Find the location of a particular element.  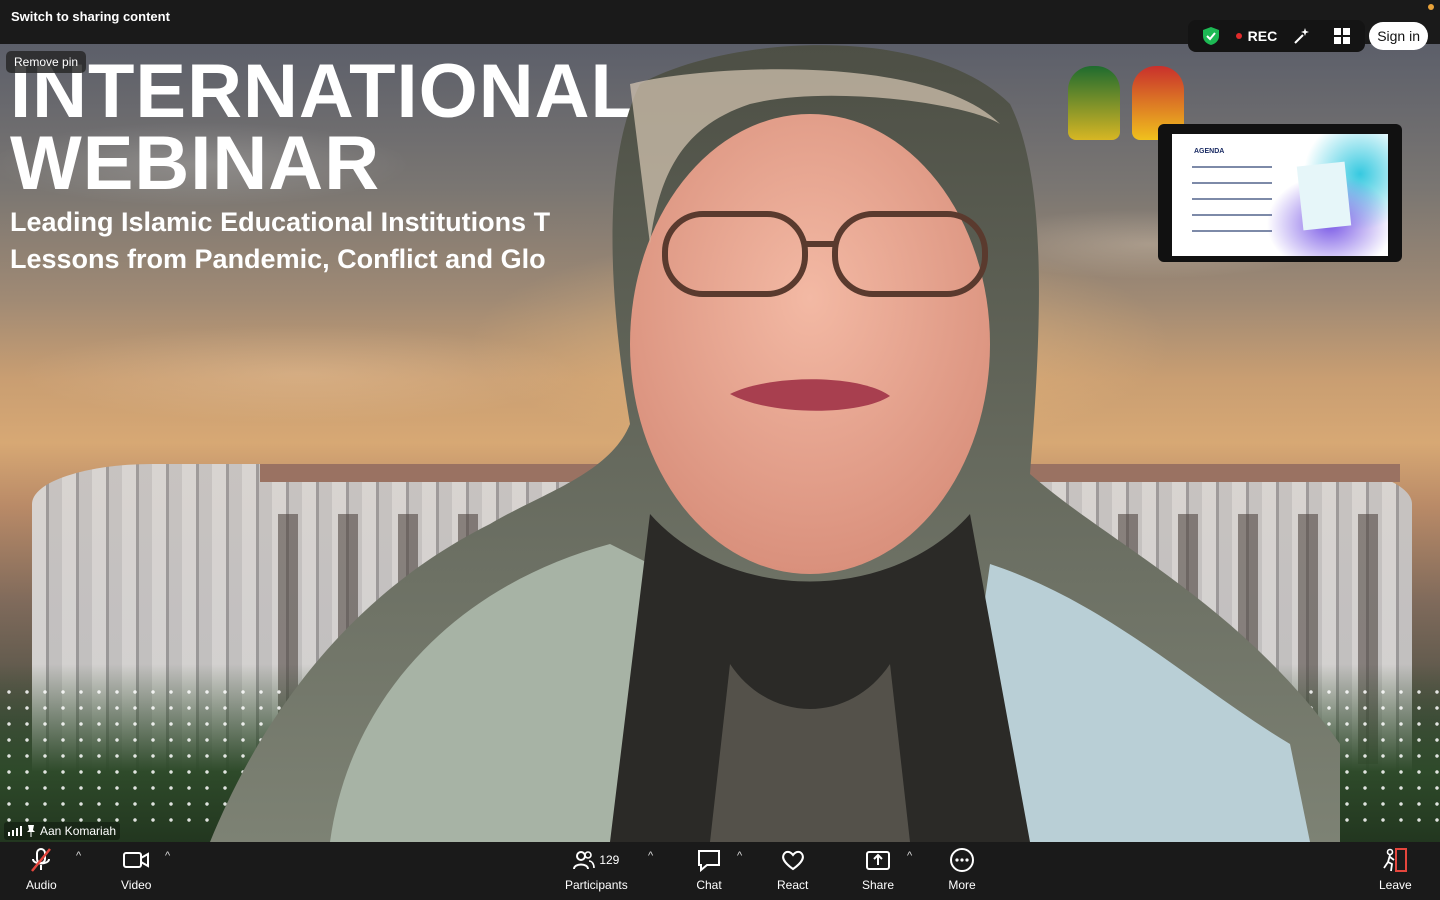

share-screen-icon is located at coordinates (878, 860).